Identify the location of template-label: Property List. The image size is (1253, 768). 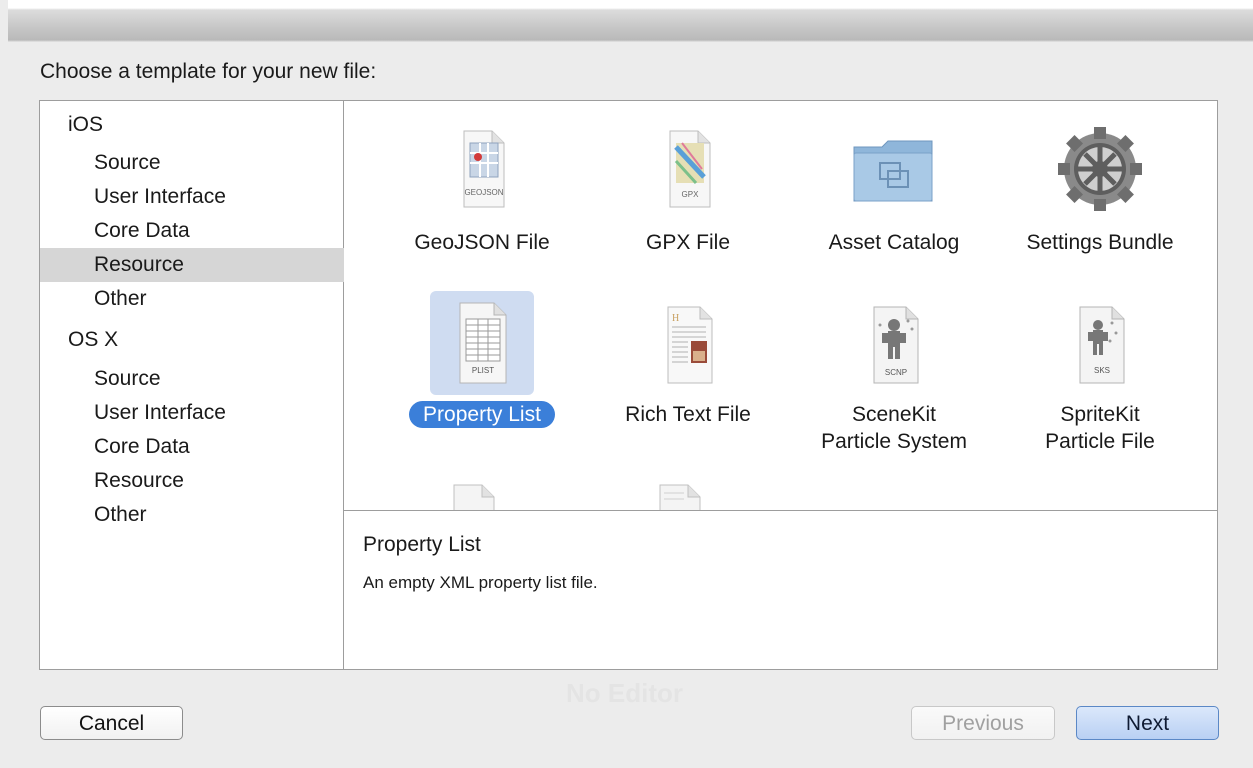
(482, 414).